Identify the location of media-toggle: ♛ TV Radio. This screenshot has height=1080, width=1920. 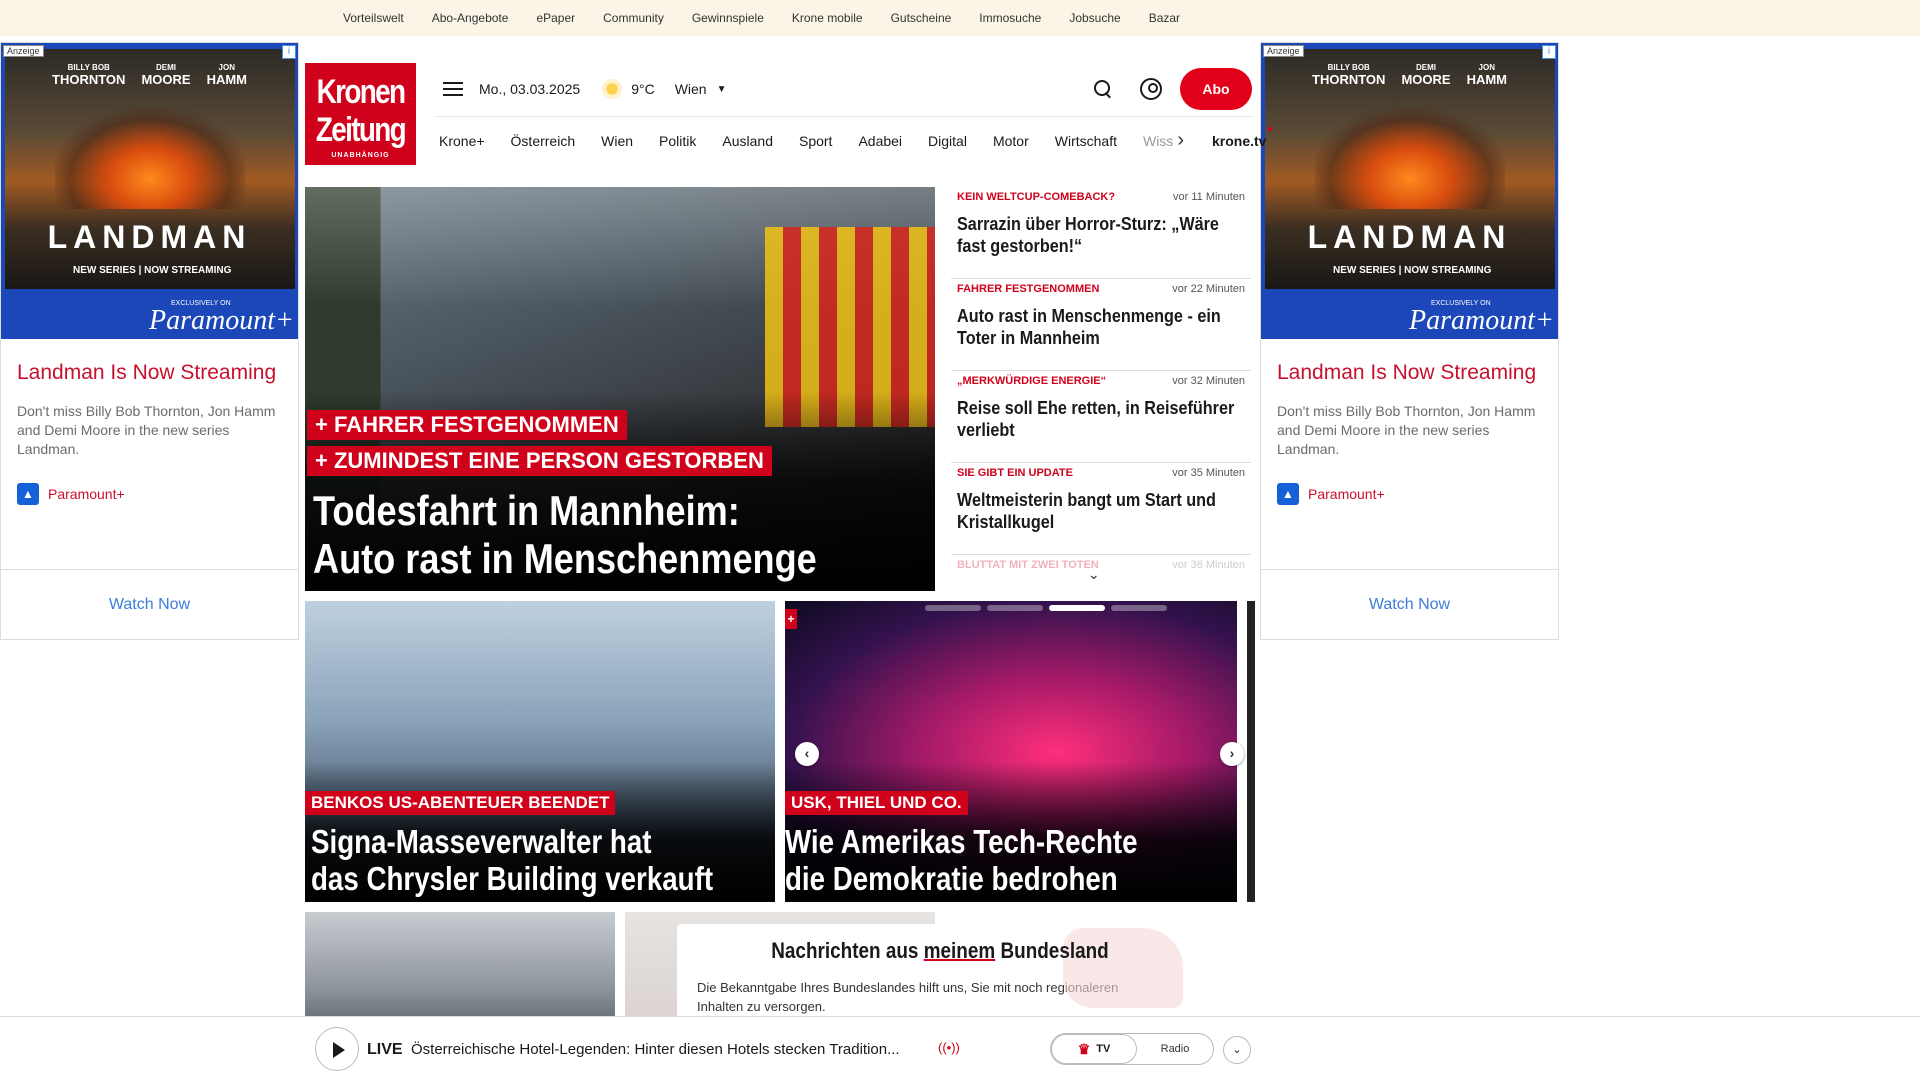
(1132, 1049).